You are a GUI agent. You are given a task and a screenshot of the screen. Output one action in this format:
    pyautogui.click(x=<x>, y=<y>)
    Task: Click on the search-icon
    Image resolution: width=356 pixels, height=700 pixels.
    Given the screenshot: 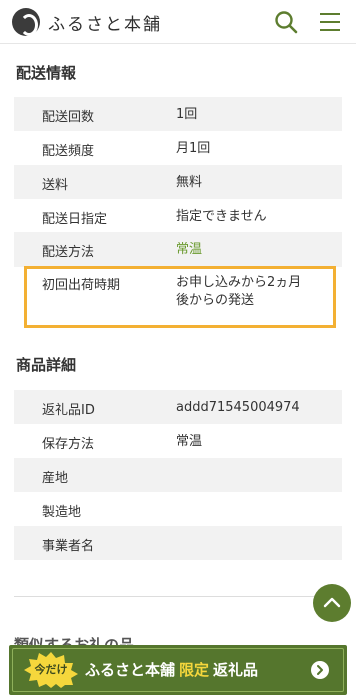 What is the action you would take?
    pyautogui.click(x=286, y=22)
    